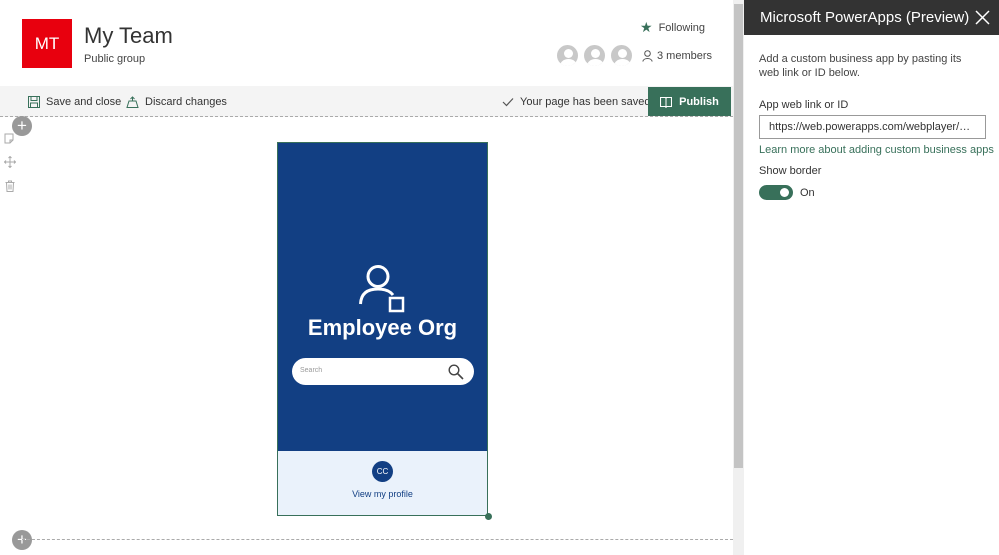 The image size is (999, 555). Describe the element at coordinates (776, 192) in the screenshot. I see `show-border-toggle` at that location.